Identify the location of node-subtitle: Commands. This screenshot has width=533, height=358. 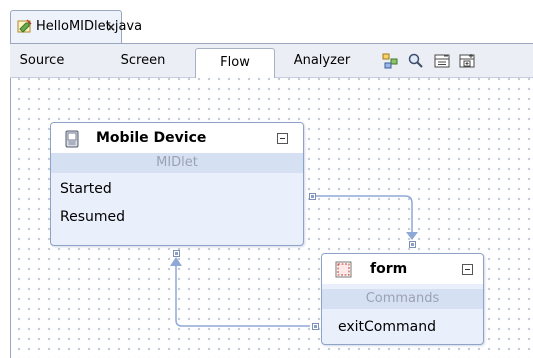
(402, 299).